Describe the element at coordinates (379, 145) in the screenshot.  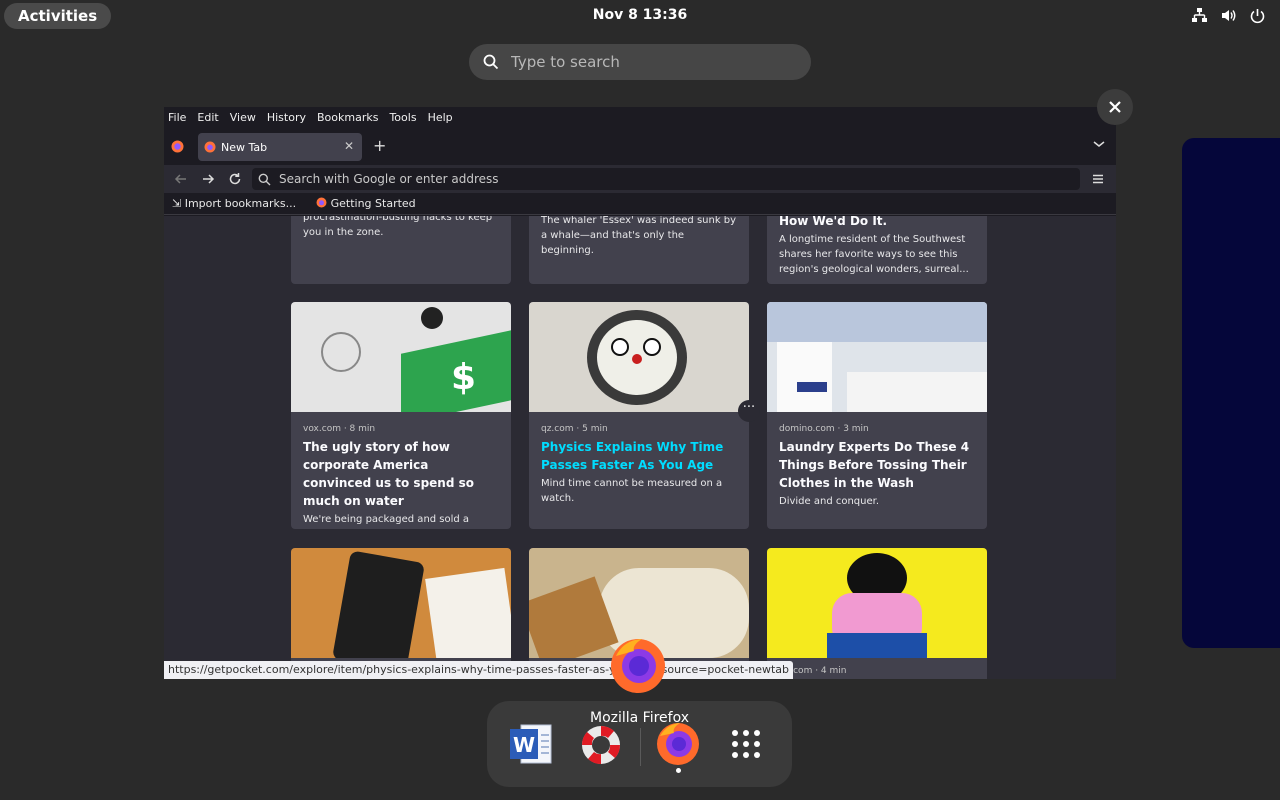
I see `new-tab-button: +` at that location.